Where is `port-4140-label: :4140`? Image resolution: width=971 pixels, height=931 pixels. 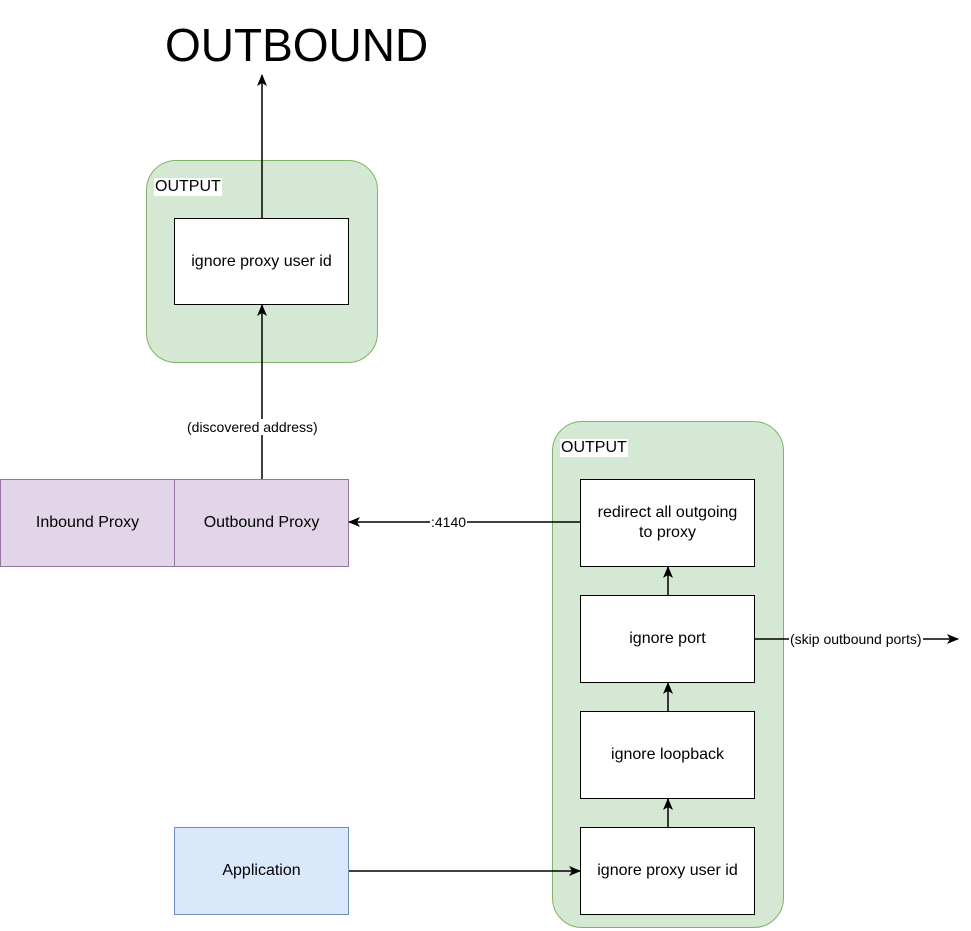 port-4140-label: :4140 is located at coordinates (449, 522).